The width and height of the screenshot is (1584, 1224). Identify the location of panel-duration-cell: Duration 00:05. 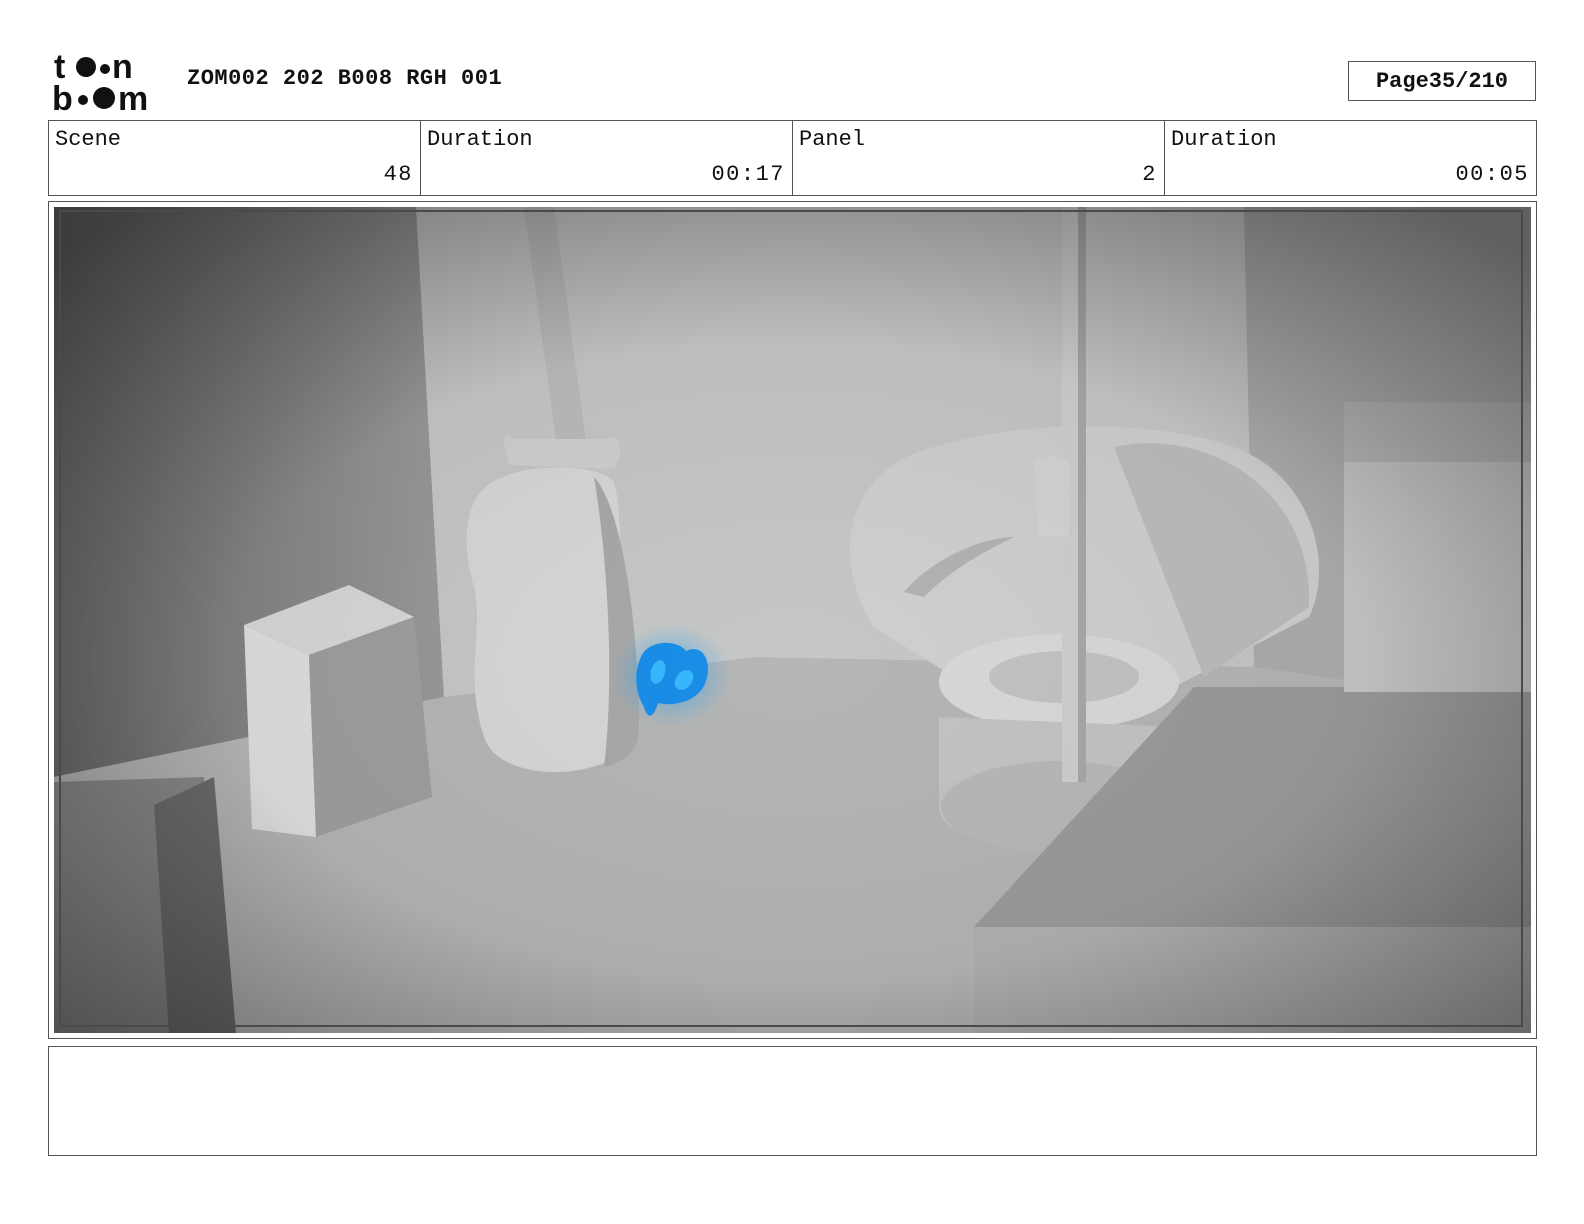
(1350, 158).